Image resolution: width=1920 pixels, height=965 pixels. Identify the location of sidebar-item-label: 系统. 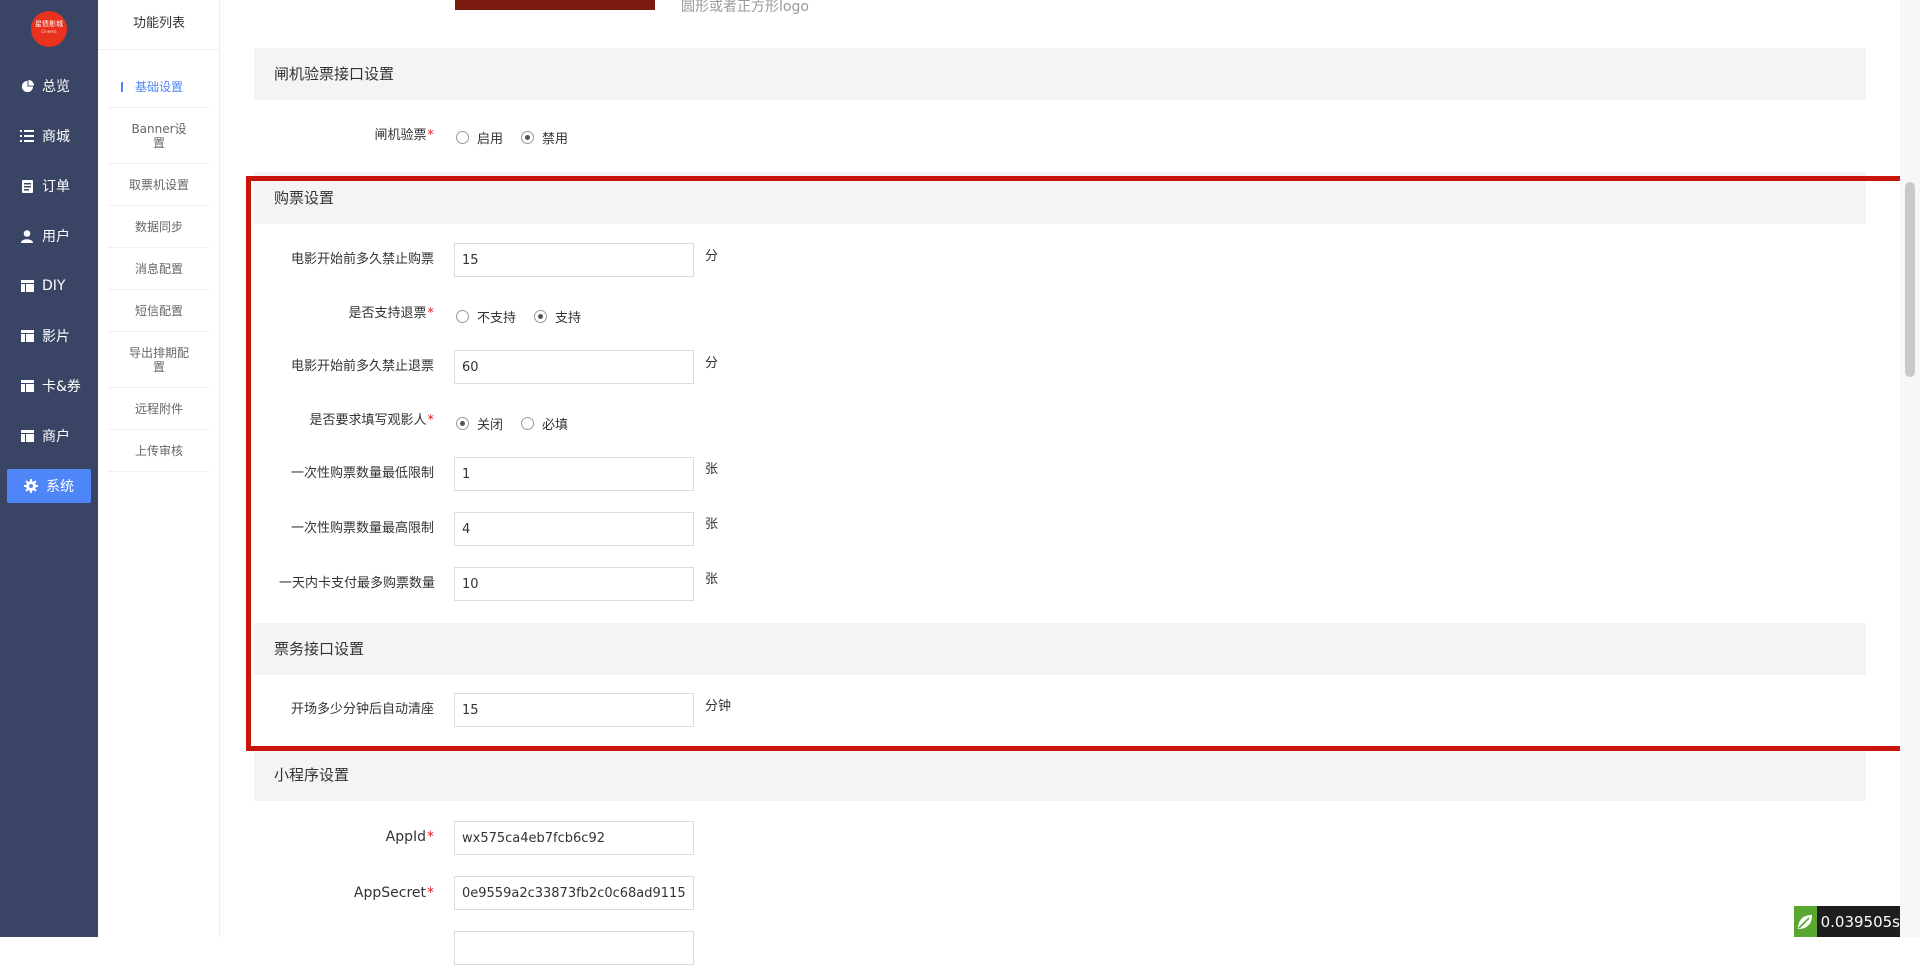
(60, 487).